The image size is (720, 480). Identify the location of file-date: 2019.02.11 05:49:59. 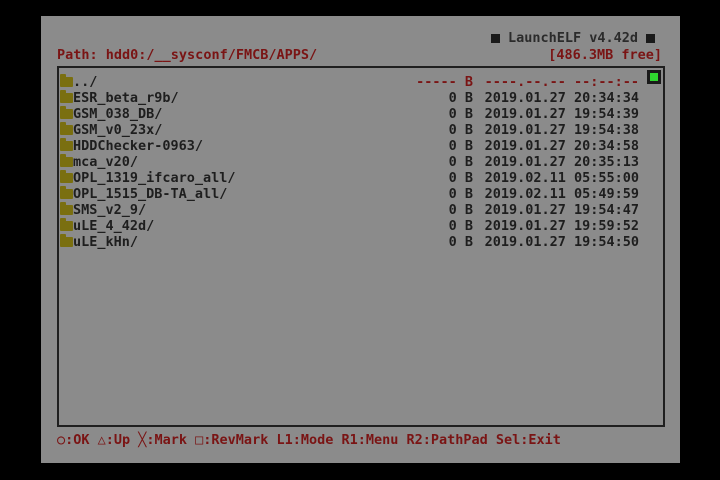
(561, 194).